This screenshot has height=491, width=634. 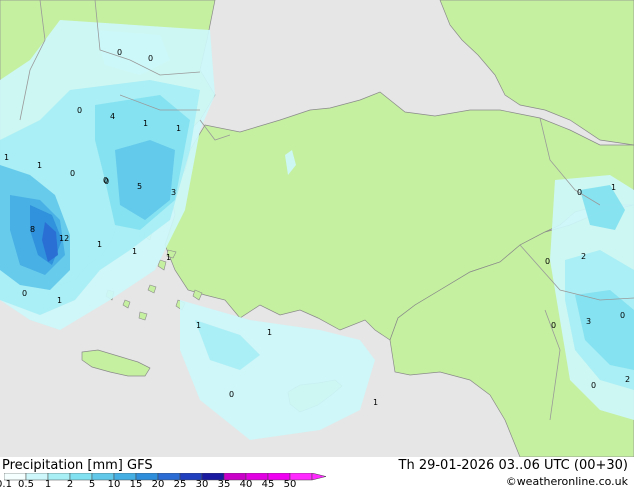 What do you see at coordinates (32, 229) in the screenshot?
I see `precip-label: 8` at bounding box center [32, 229].